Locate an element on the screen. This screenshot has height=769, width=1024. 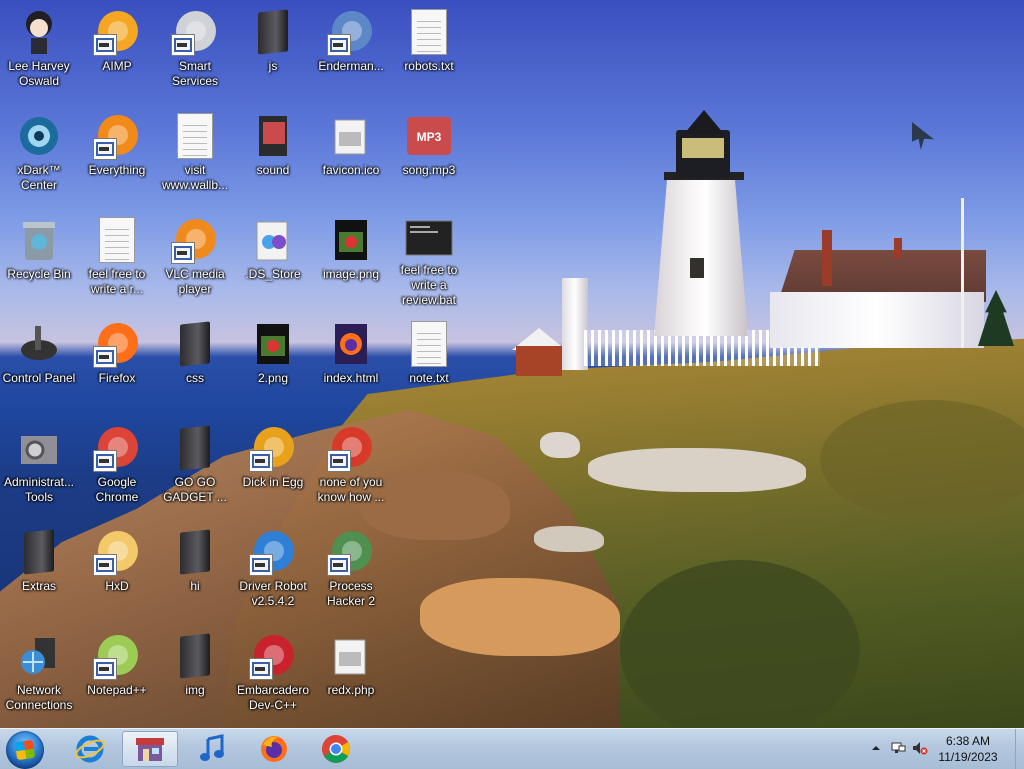
search-orange-icon is located at coordinates (117, 136).